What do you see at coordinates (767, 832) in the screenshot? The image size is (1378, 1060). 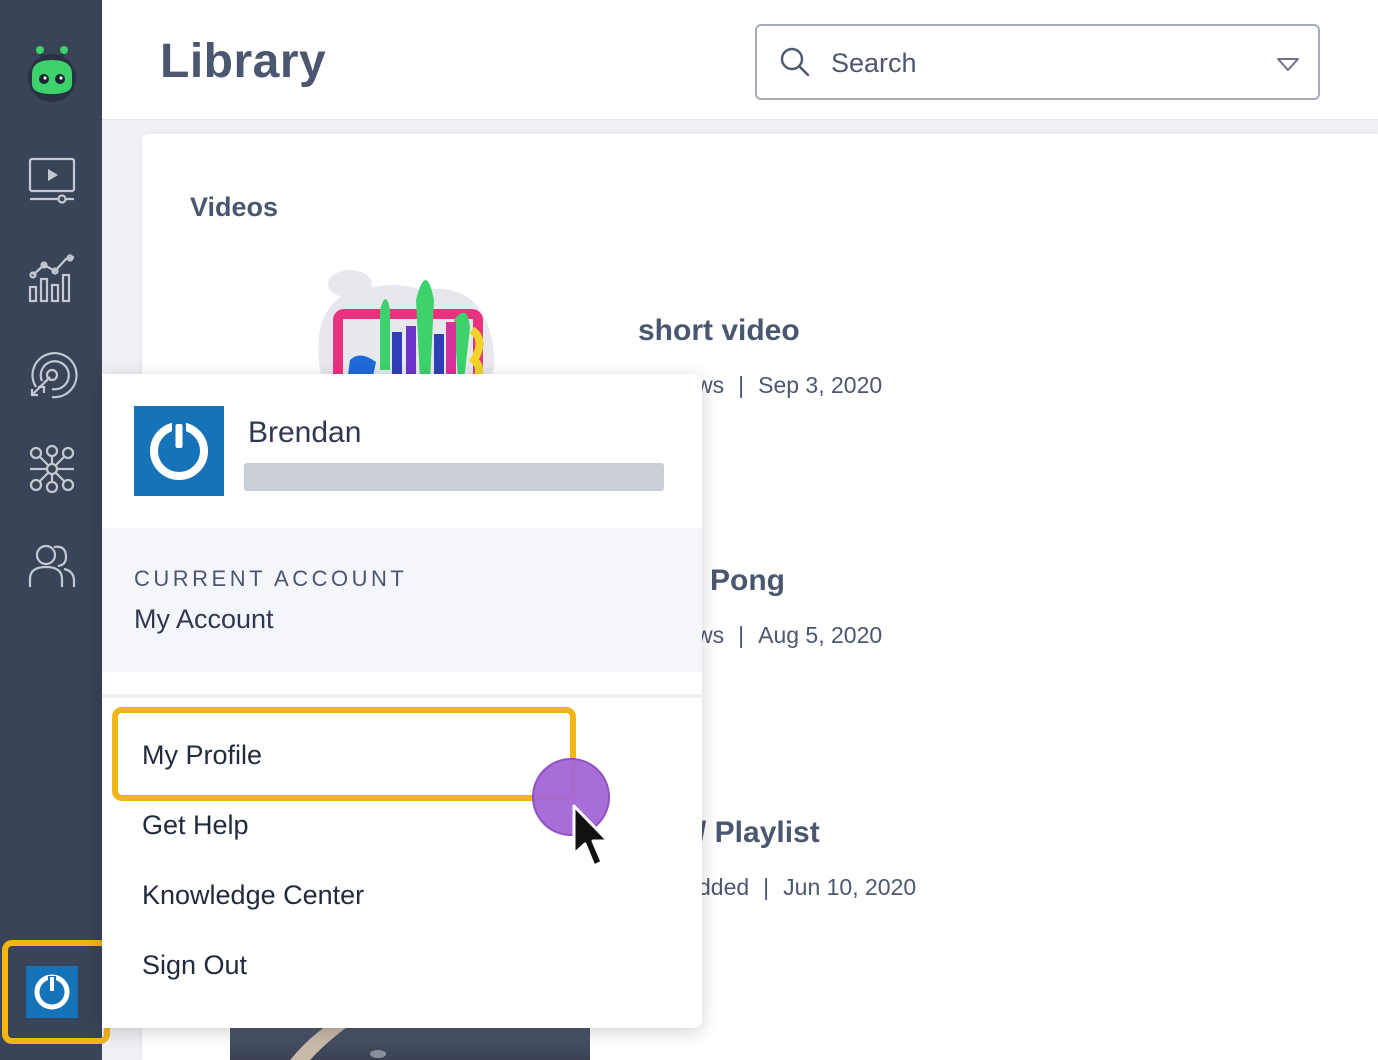 I see `video-title-text: Playlist` at bounding box center [767, 832].